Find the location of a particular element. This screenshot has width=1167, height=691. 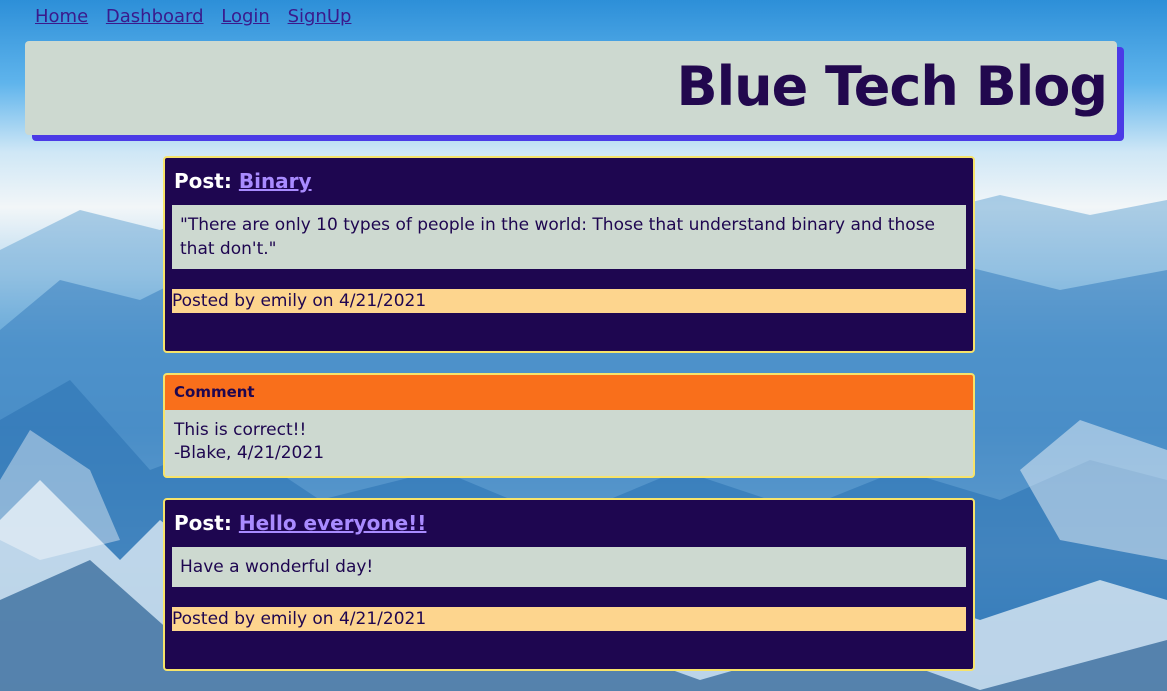

post-body: Have a wonderful day! is located at coordinates (569, 567).